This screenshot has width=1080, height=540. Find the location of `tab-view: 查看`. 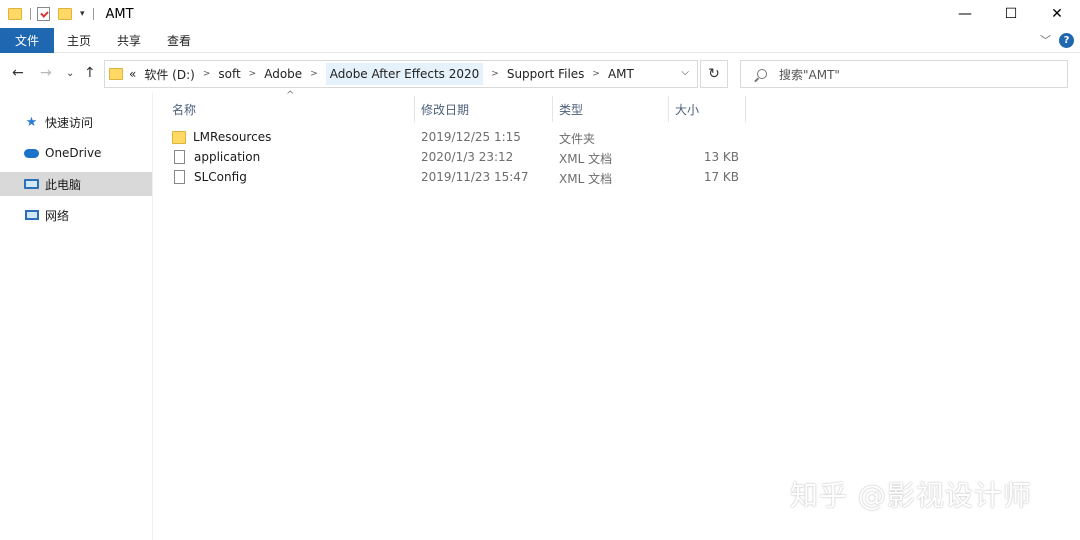

tab-view: 查看 is located at coordinates (179, 40).